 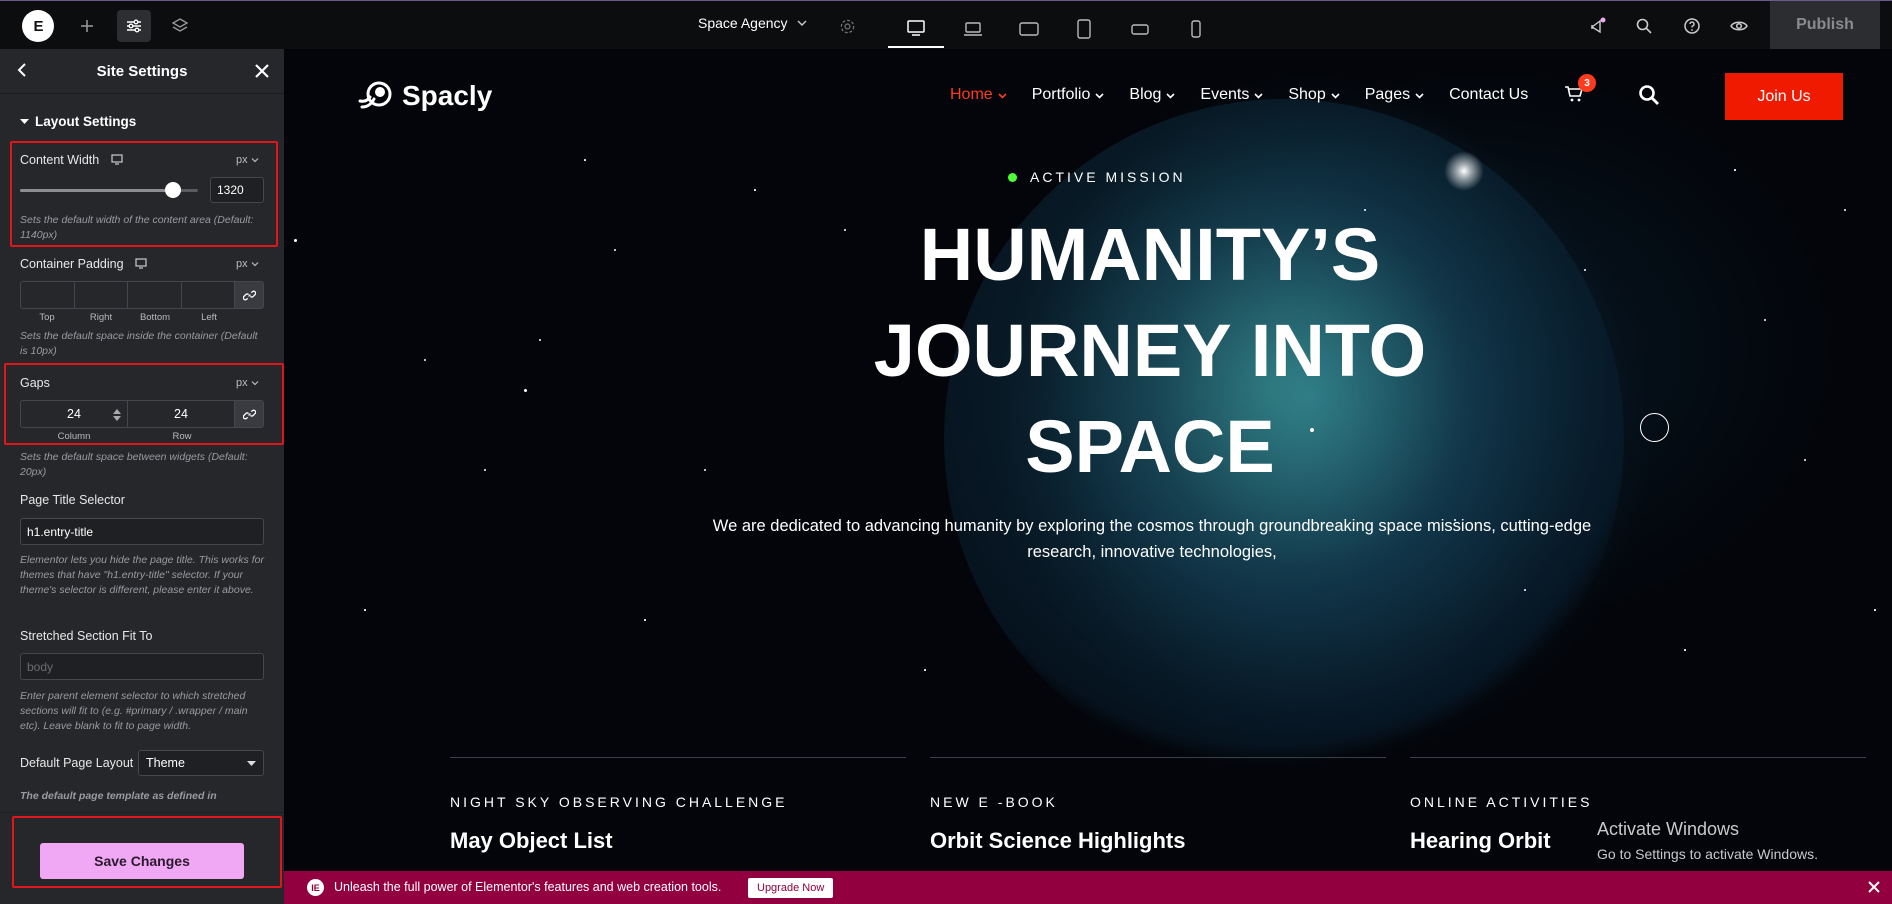 I want to click on nav-item-label: Shop, so click(x=1307, y=94).